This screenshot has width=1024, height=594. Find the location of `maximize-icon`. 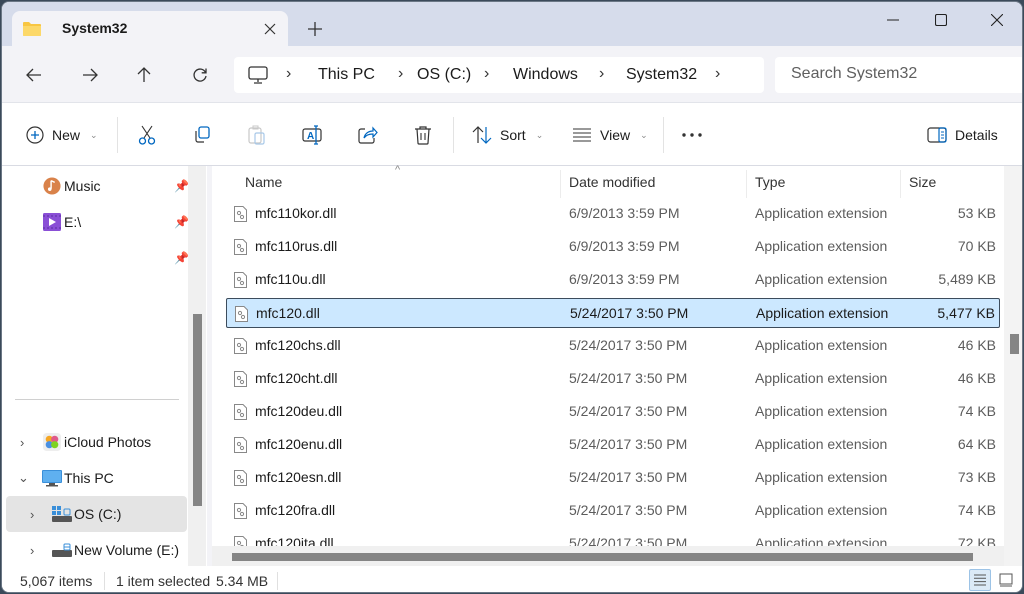

maximize-icon is located at coordinates (941, 20).